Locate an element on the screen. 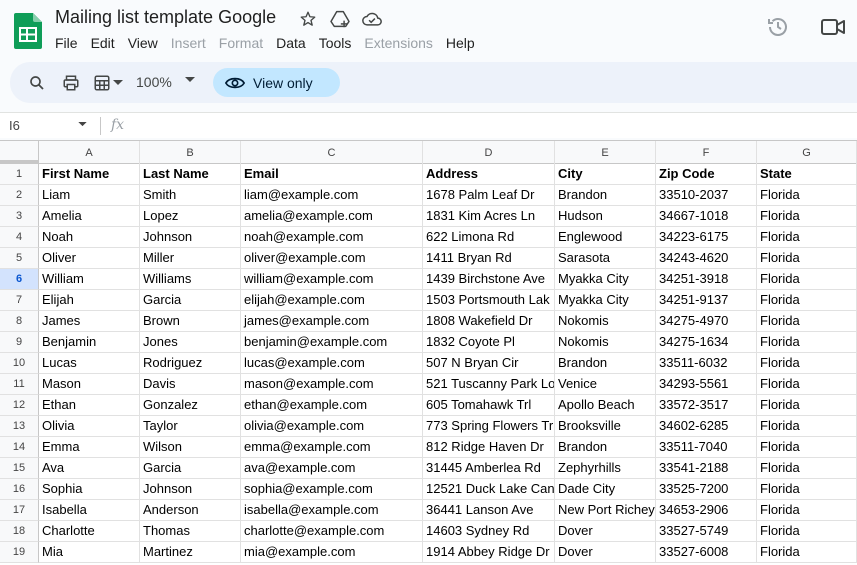 This screenshot has height=565, width=857. zoom-chevron-down-icon is located at coordinates (190, 80).